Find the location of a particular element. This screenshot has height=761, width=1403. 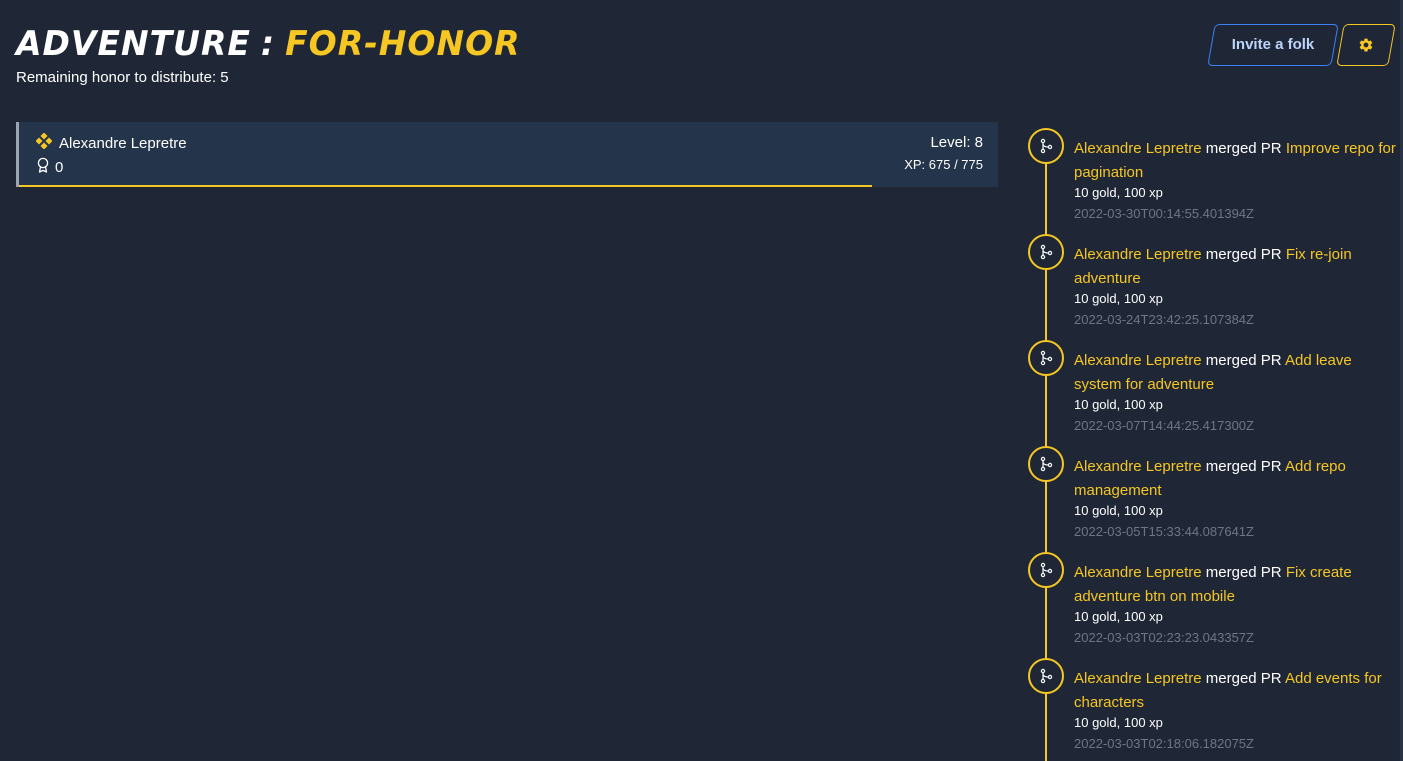

medal-icon is located at coordinates (43, 167).